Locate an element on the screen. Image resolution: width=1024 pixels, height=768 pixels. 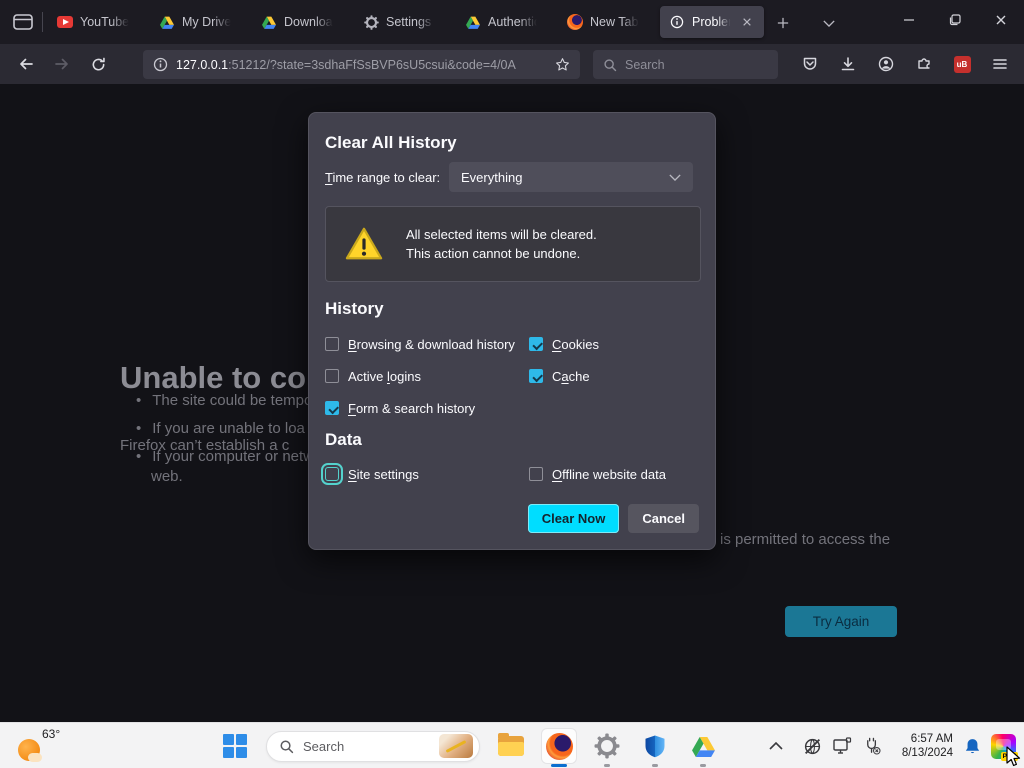
firefox-taskbar-button is located at coordinates (559, 748).